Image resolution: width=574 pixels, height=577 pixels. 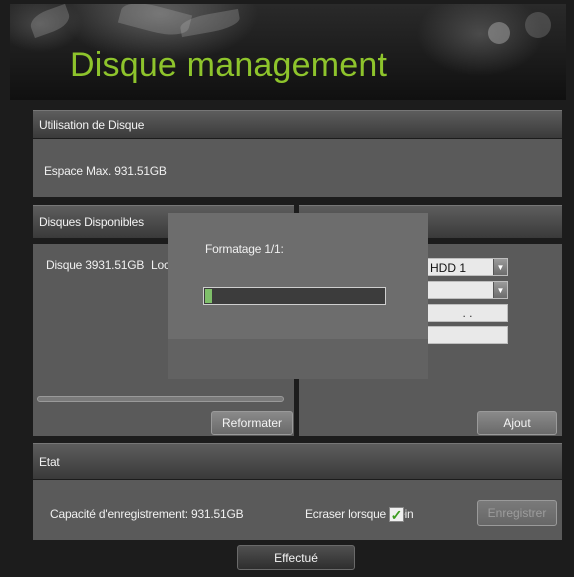 I want to click on second-select: ▼, so click(x=467, y=290).